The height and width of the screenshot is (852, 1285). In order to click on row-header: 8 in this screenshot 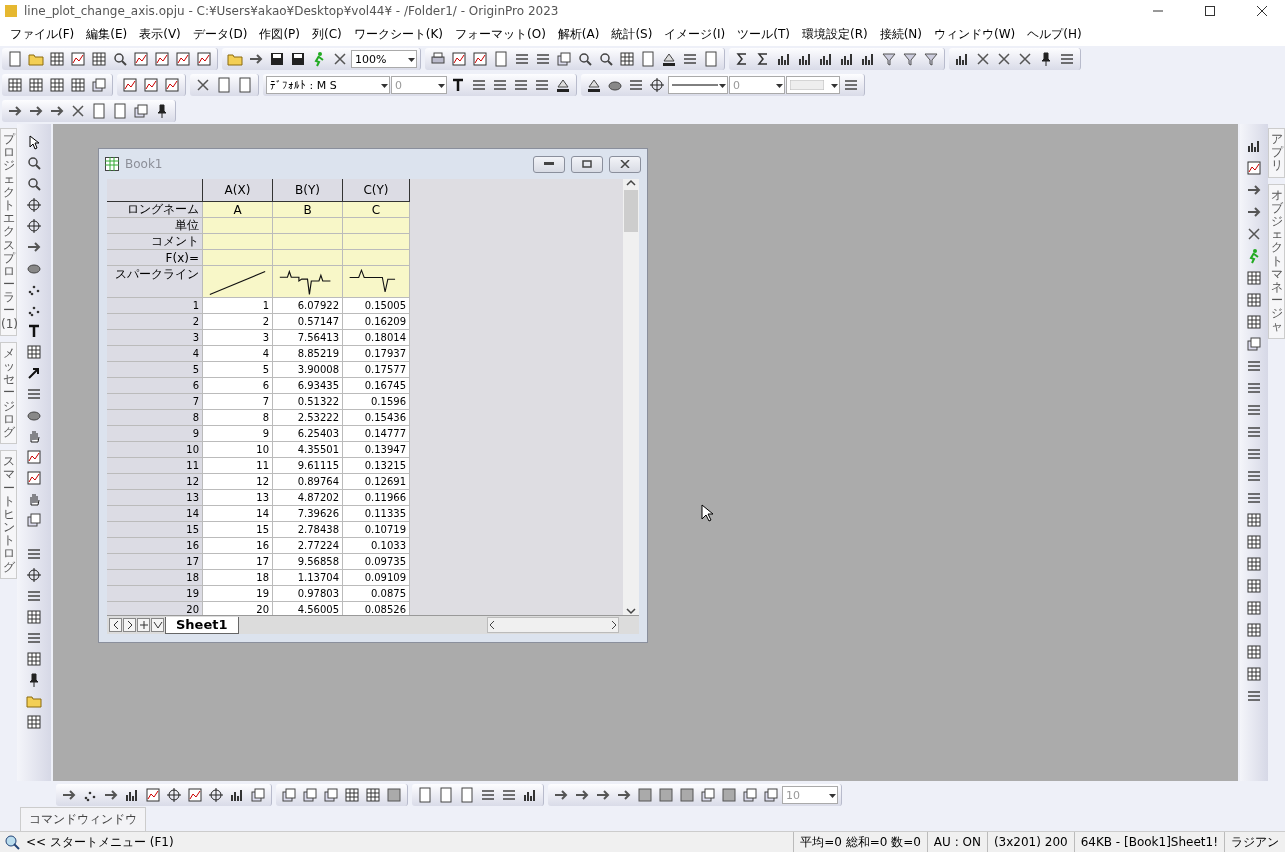, I will do `click(155, 418)`.